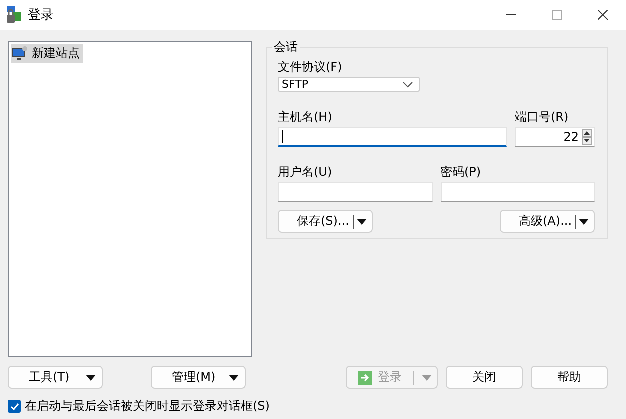 The width and height of the screenshot is (626, 419). Describe the element at coordinates (484, 377) in the screenshot. I see `dialog-button: 关闭` at that location.